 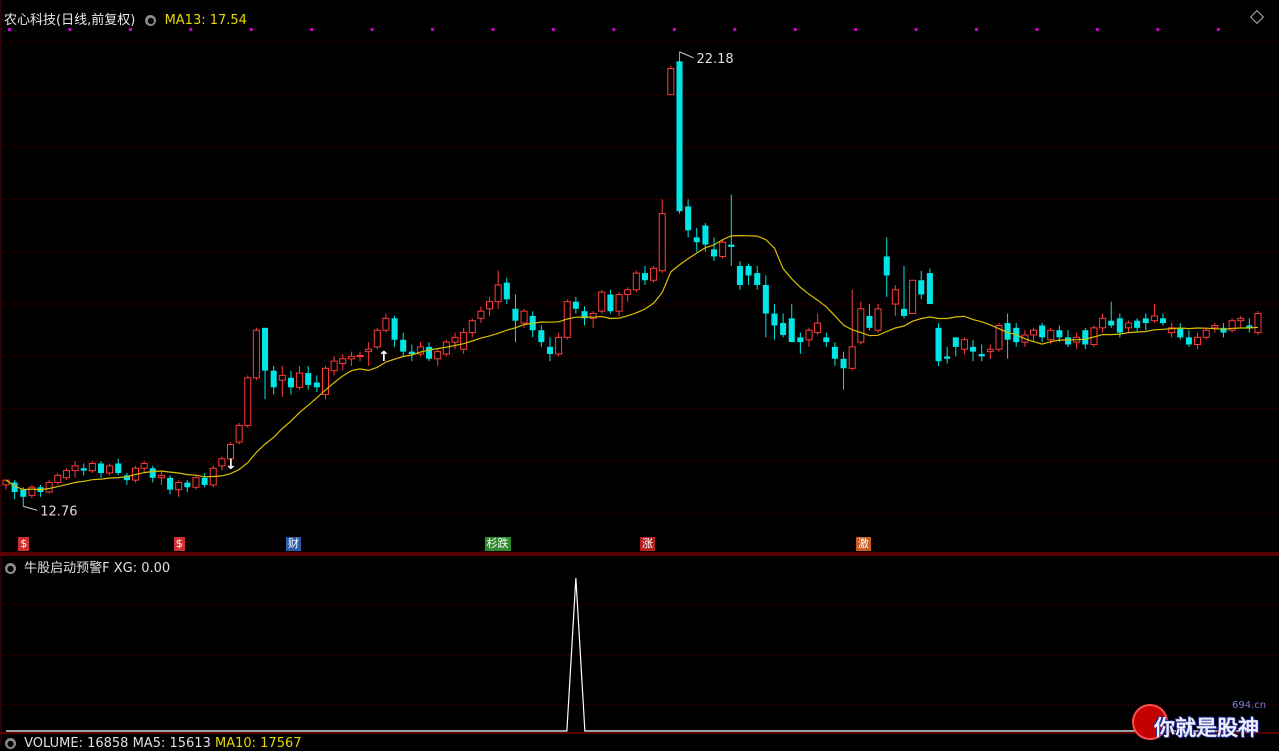 What do you see at coordinates (647, 544) in the screenshot?
I see `event-marker: 涨` at bounding box center [647, 544].